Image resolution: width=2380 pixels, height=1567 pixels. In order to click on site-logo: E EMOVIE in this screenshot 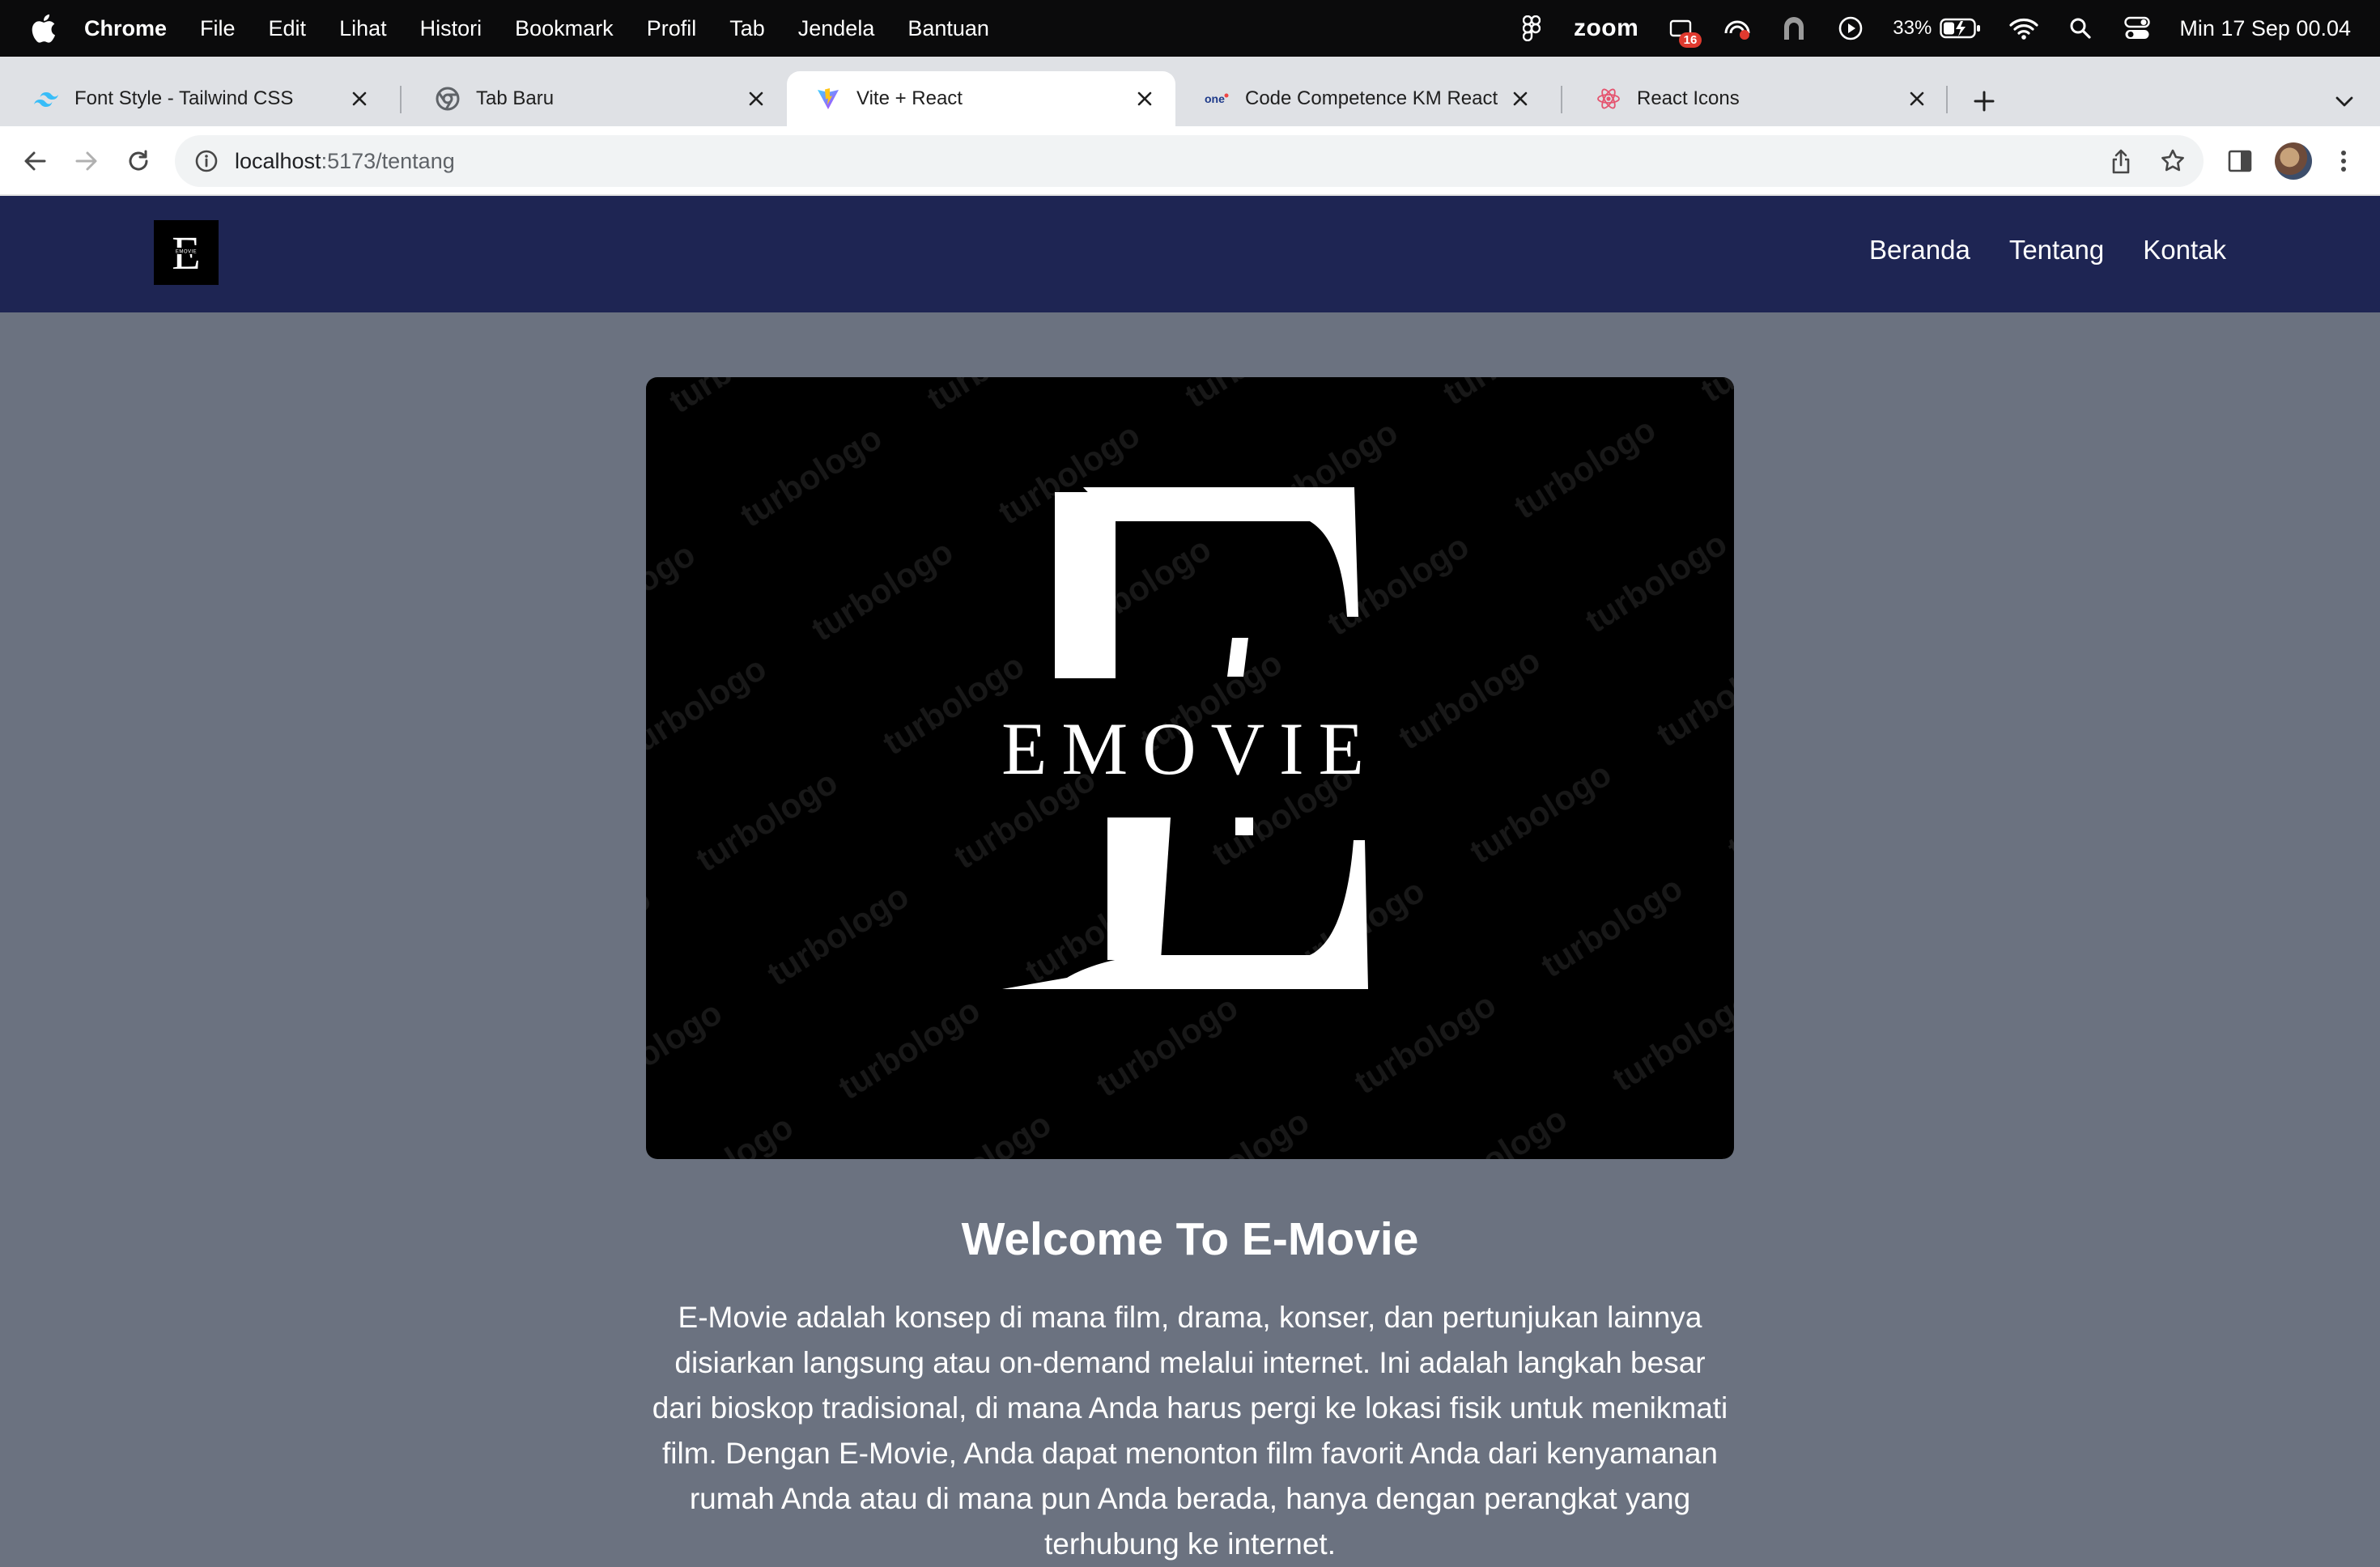, I will do `click(187, 253)`.